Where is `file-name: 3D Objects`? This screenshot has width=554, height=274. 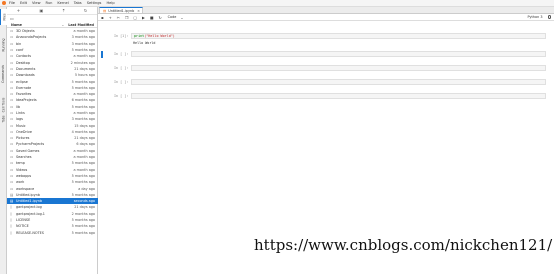 file-name: 3D Objects is located at coordinates (25, 31).